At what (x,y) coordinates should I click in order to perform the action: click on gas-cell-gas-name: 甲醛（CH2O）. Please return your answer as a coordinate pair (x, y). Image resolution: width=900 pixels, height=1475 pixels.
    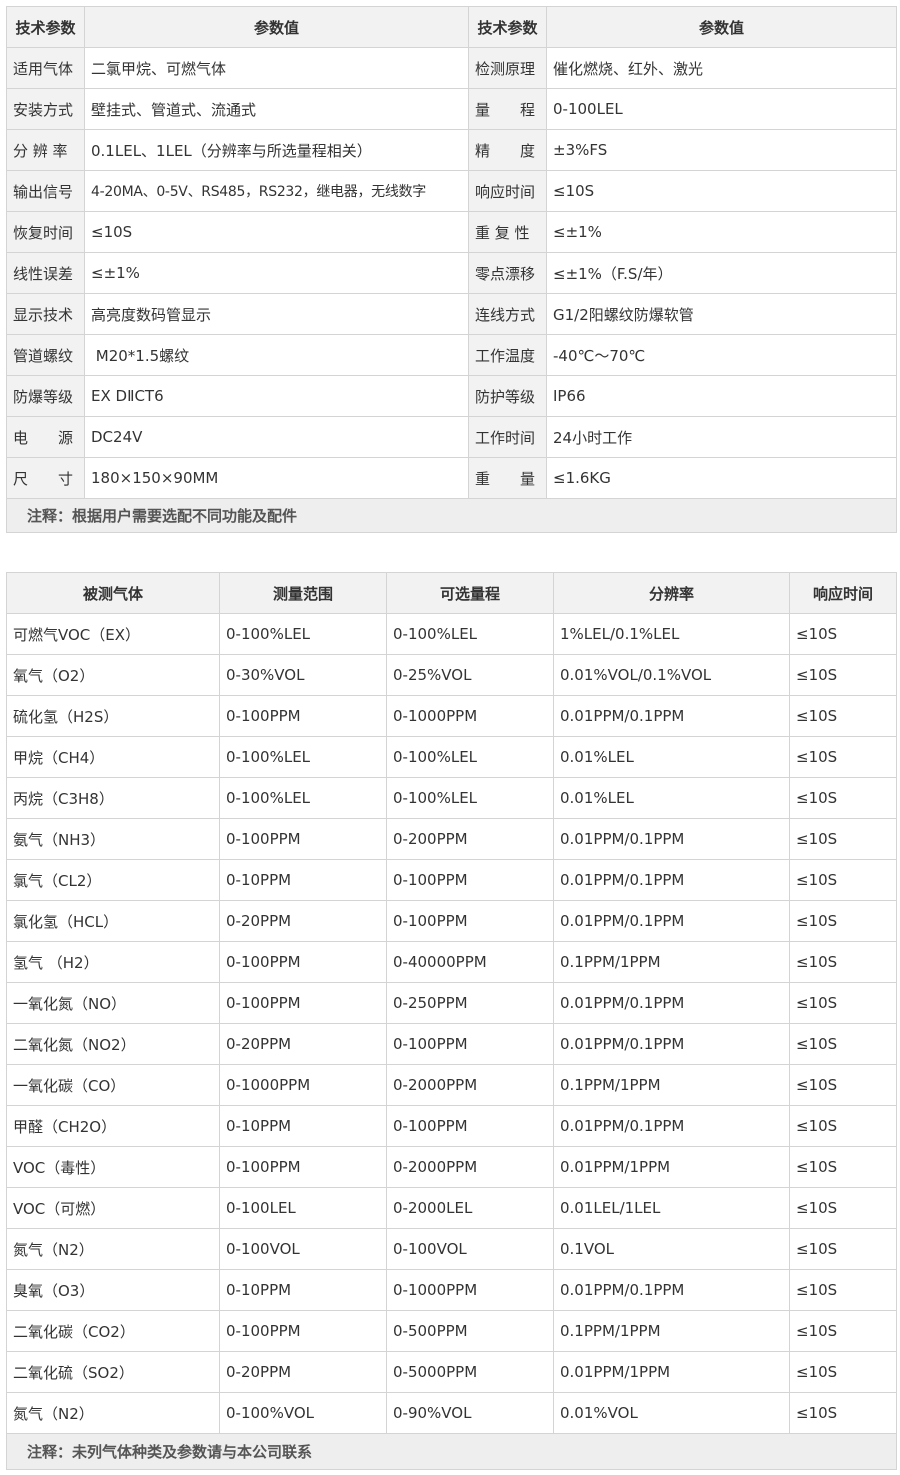
    Looking at the image, I should click on (113, 1126).